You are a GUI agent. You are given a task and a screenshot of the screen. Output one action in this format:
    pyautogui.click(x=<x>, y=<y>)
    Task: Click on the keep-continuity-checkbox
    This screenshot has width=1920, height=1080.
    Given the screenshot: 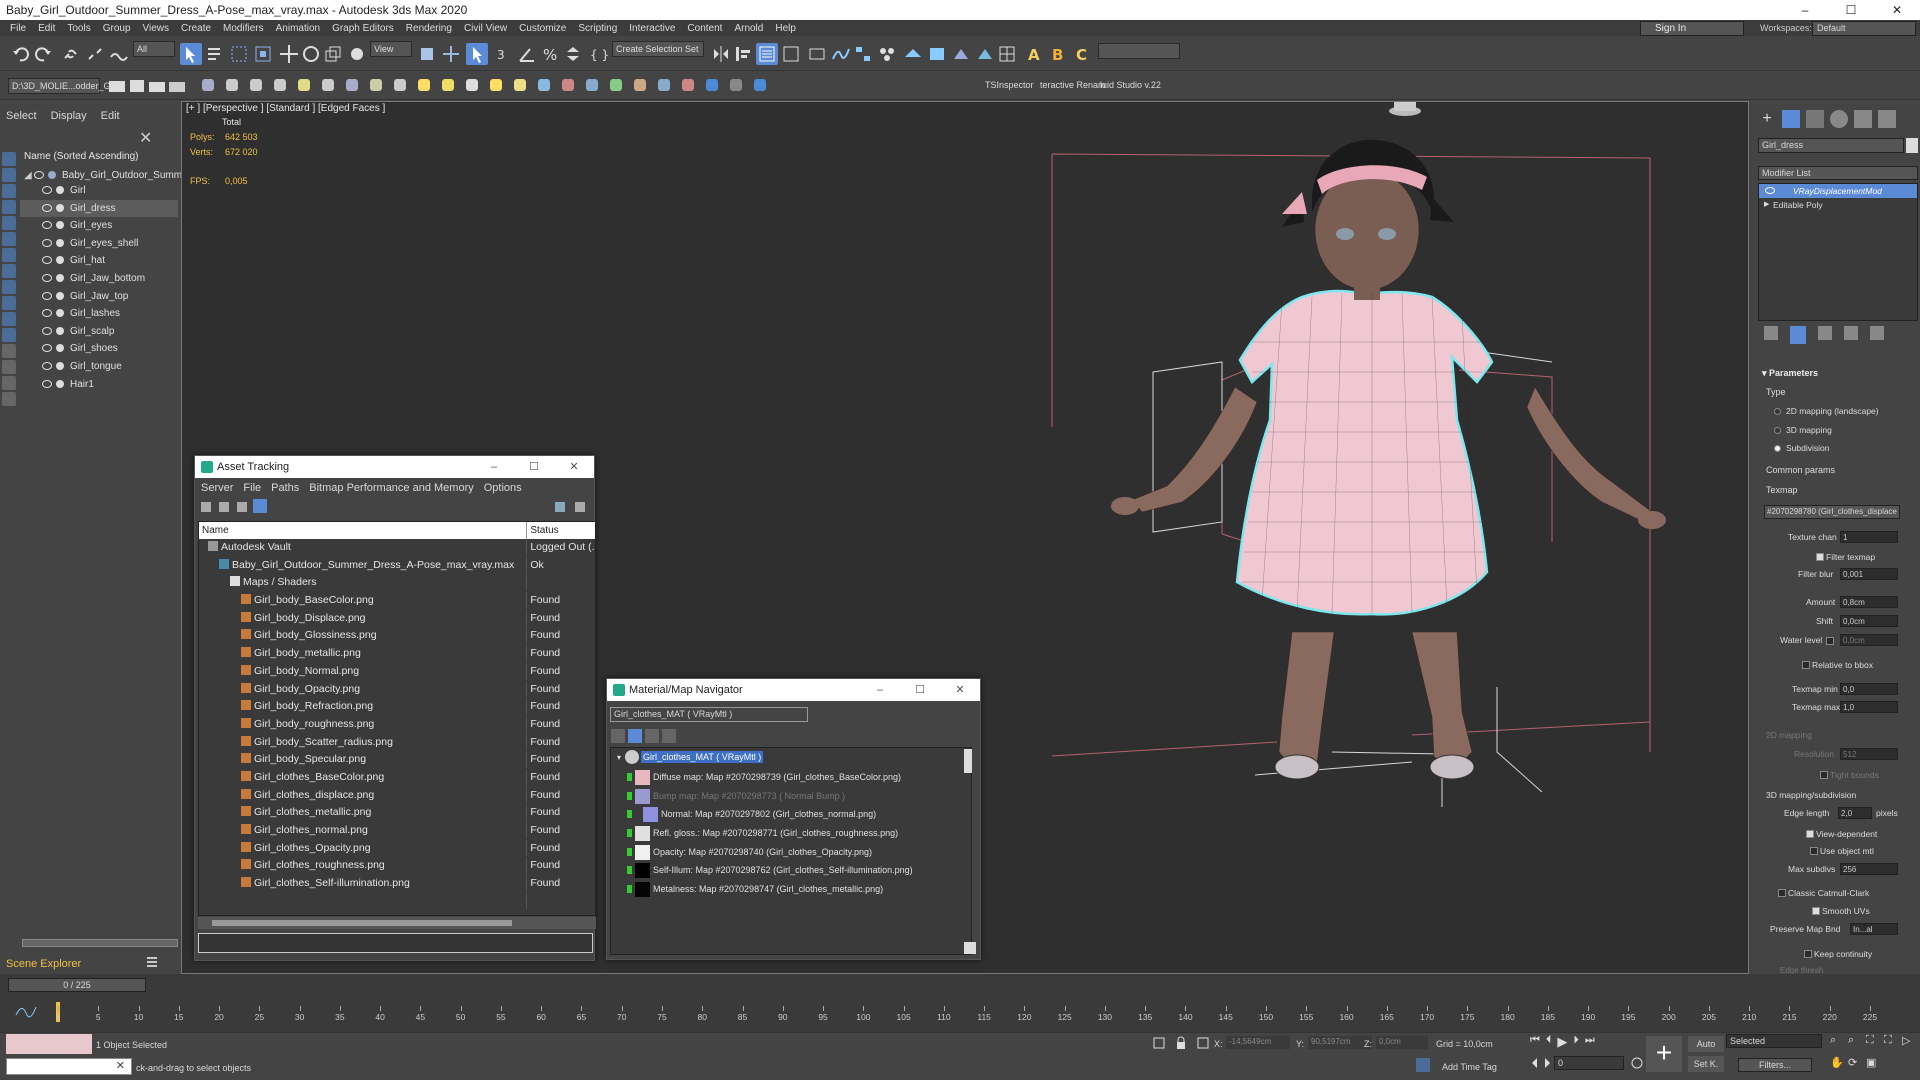 What is the action you would take?
    pyautogui.click(x=1808, y=954)
    